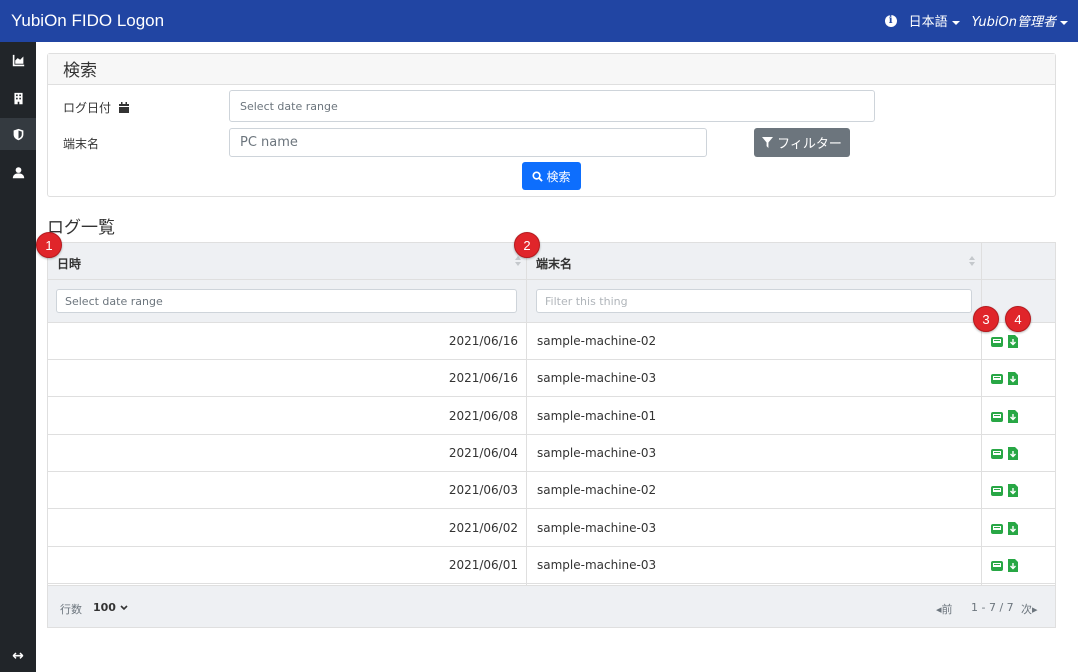 The width and height of the screenshot is (1078, 672). I want to click on table-filter-row: Select date range Filter this thing, so click(551, 301).